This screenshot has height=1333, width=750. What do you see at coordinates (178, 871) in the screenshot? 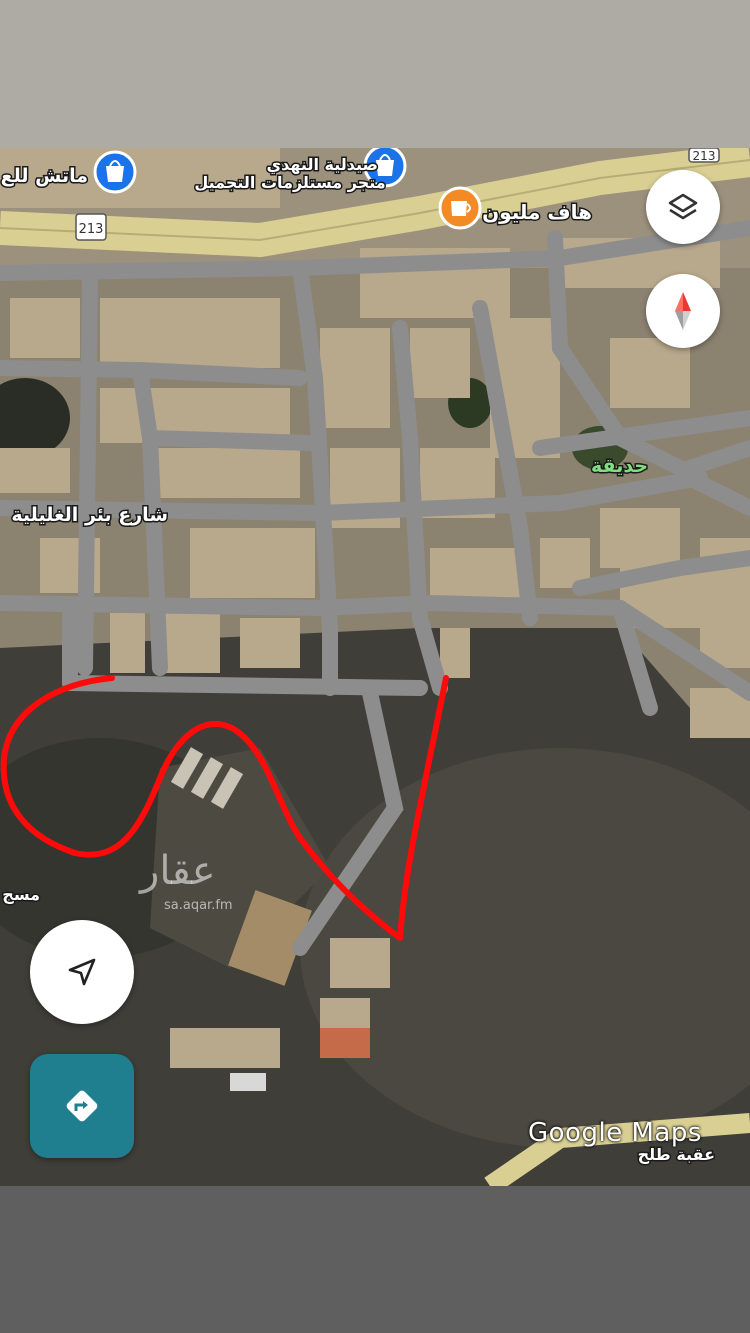
I see `watermark-logo: عقار` at bounding box center [178, 871].